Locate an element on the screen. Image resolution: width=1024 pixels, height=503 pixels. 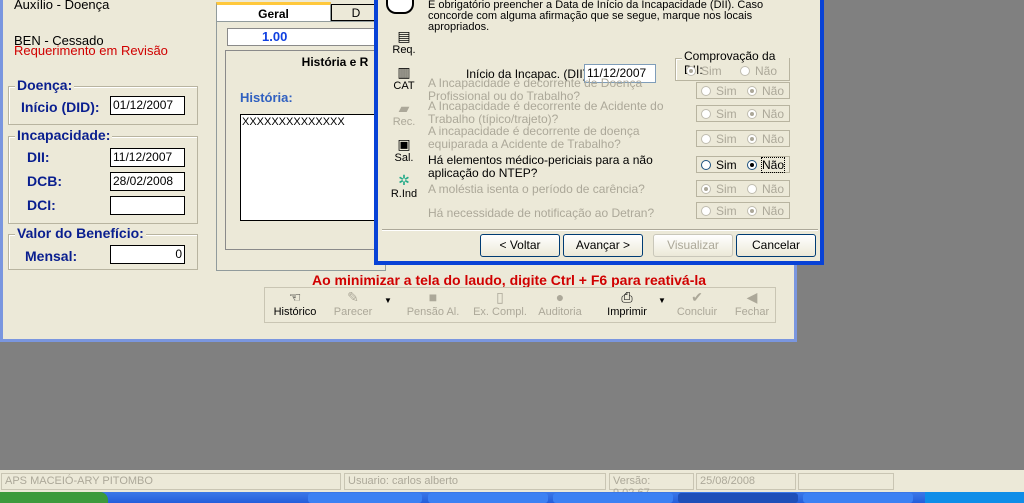
dci-label: DCI: is located at coordinates (41, 205).